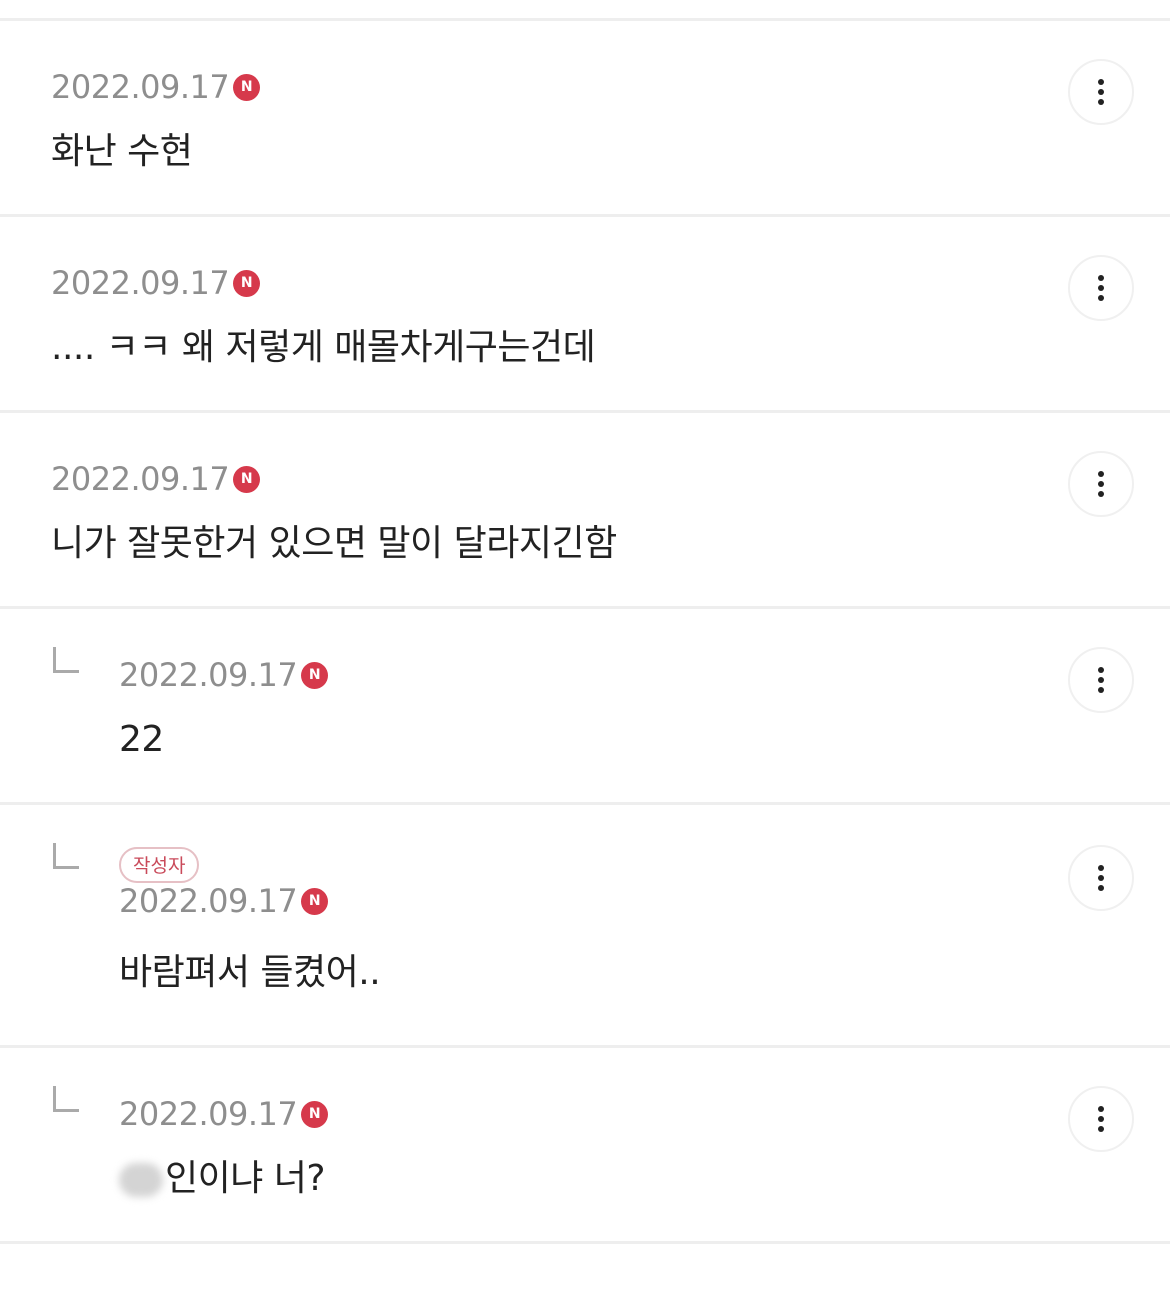 The width and height of the screenshot is (1170, 1293). I want to click on comment-text: 인이냐 너?, so click(245, 1178).